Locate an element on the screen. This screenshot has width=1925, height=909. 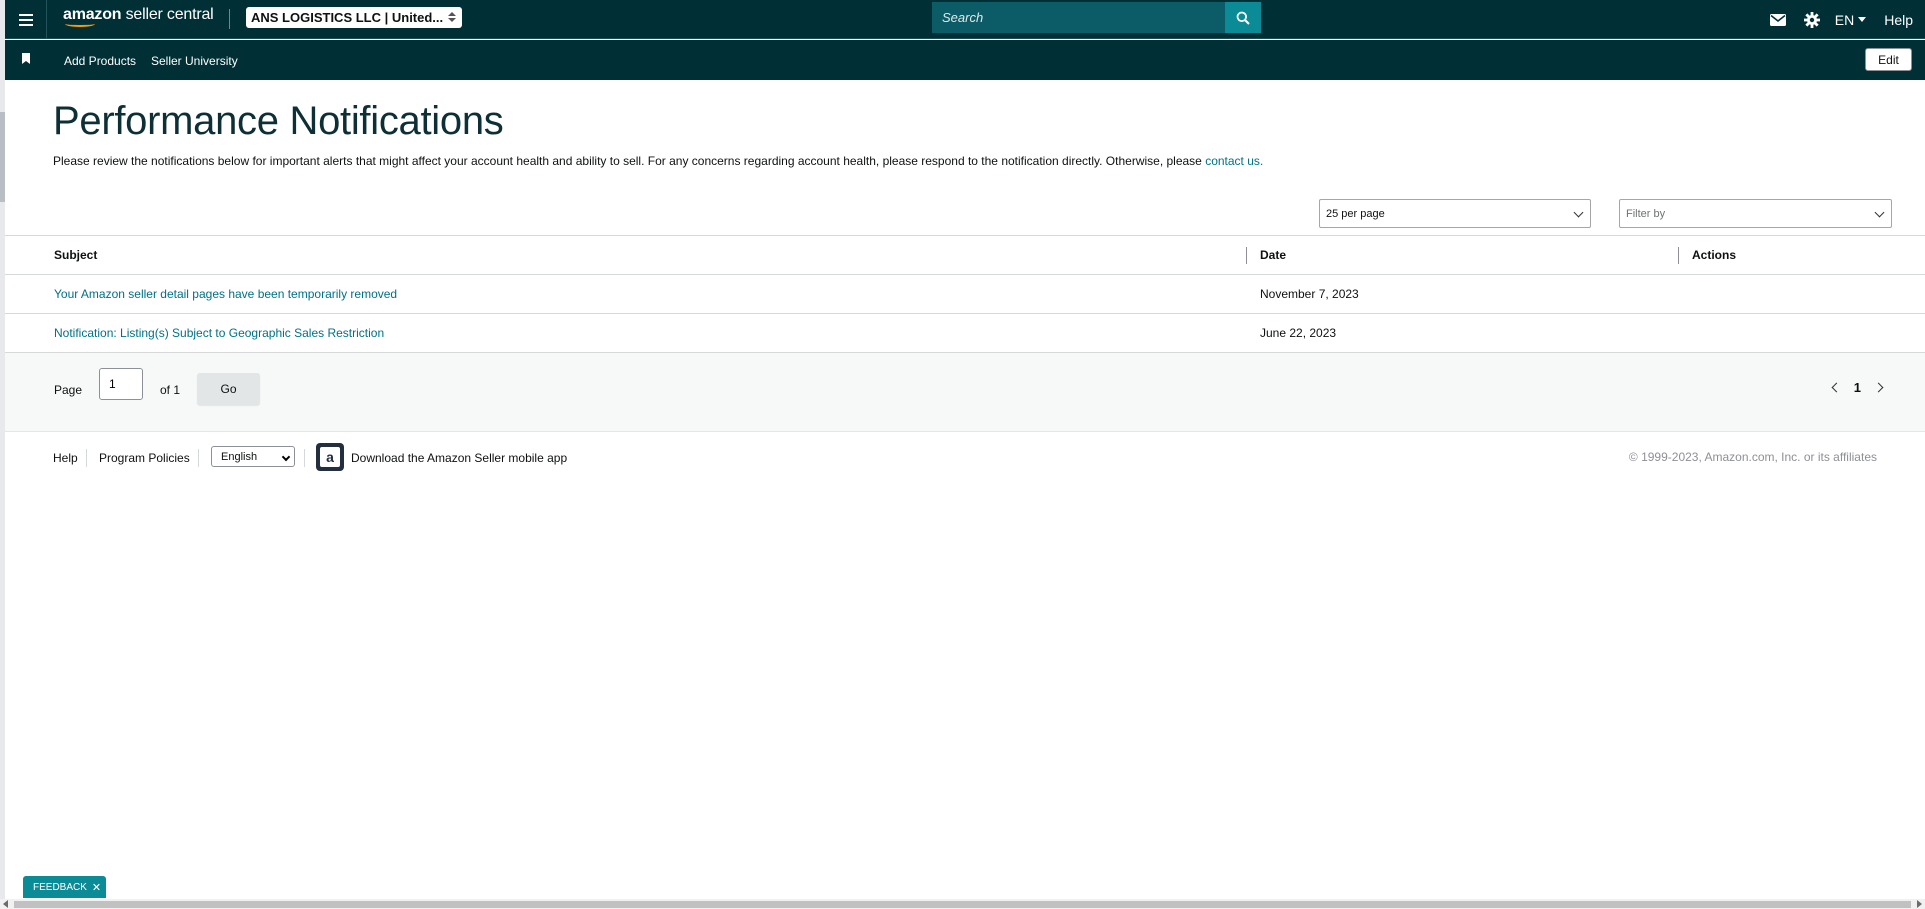
bookmark-icon is located at coordinates (26, 58).